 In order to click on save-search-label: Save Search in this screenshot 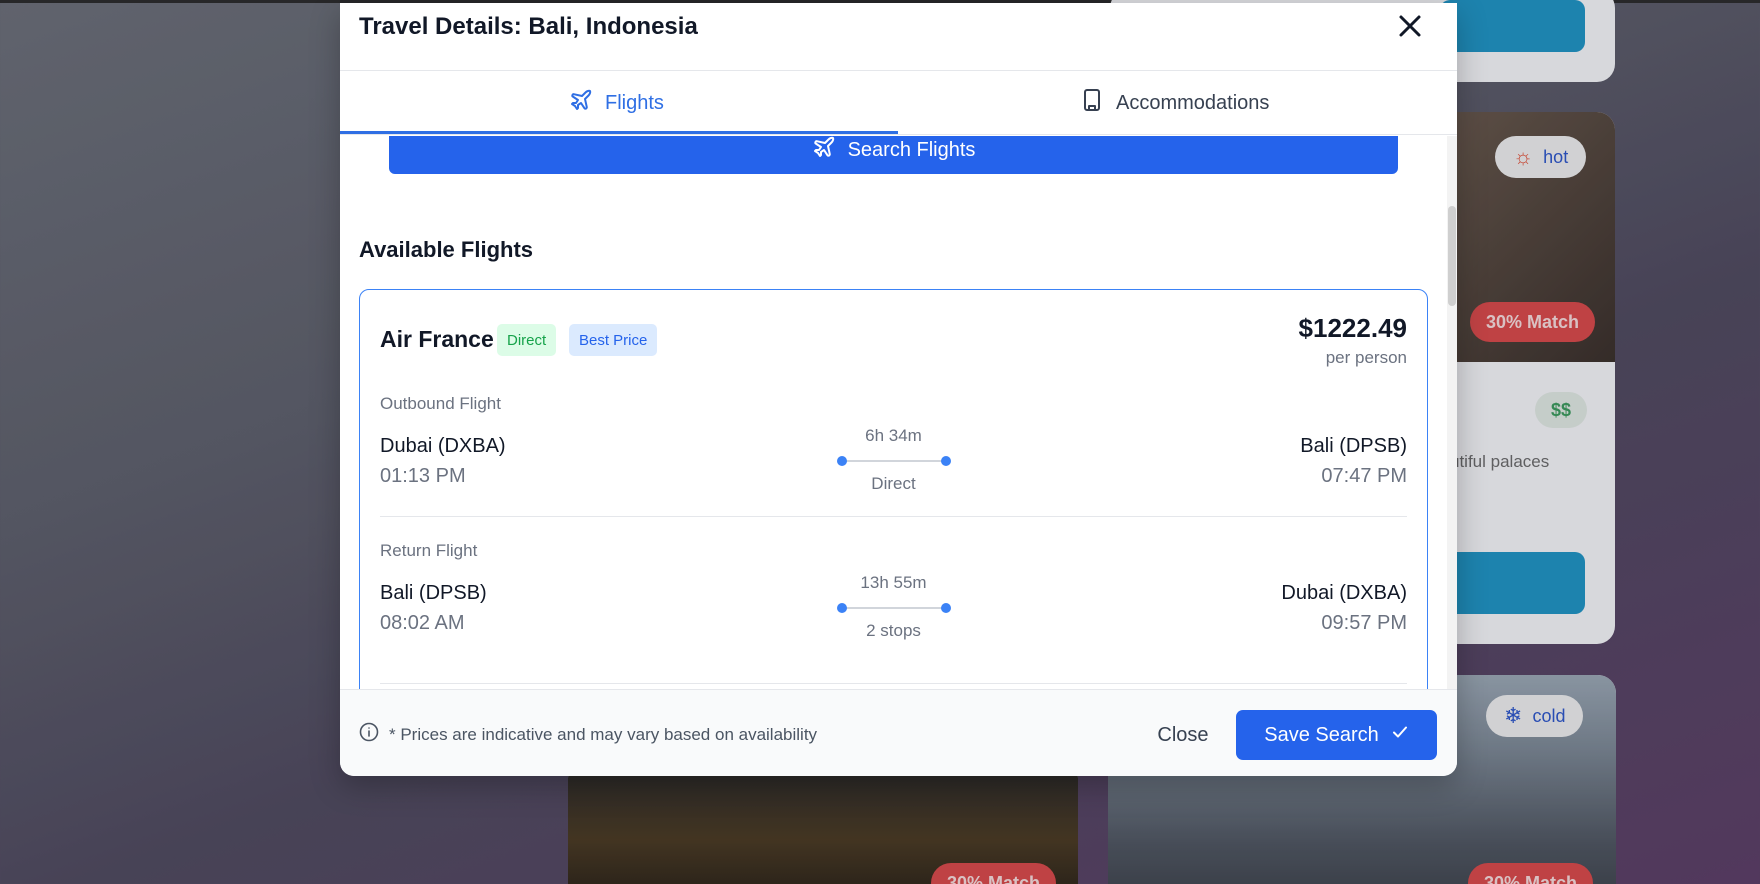, I will do `click(1321, 734)`.